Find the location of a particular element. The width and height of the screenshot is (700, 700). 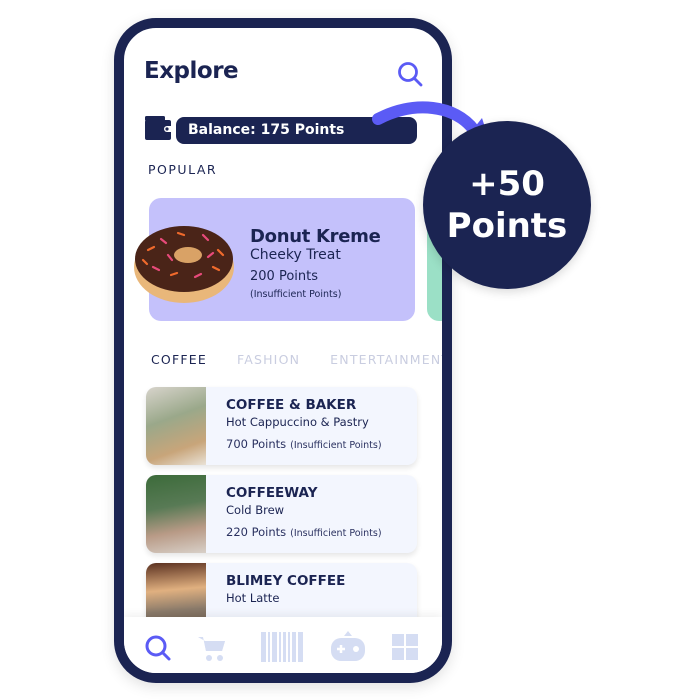

bottom-nav is located at coordinates (283, 645).